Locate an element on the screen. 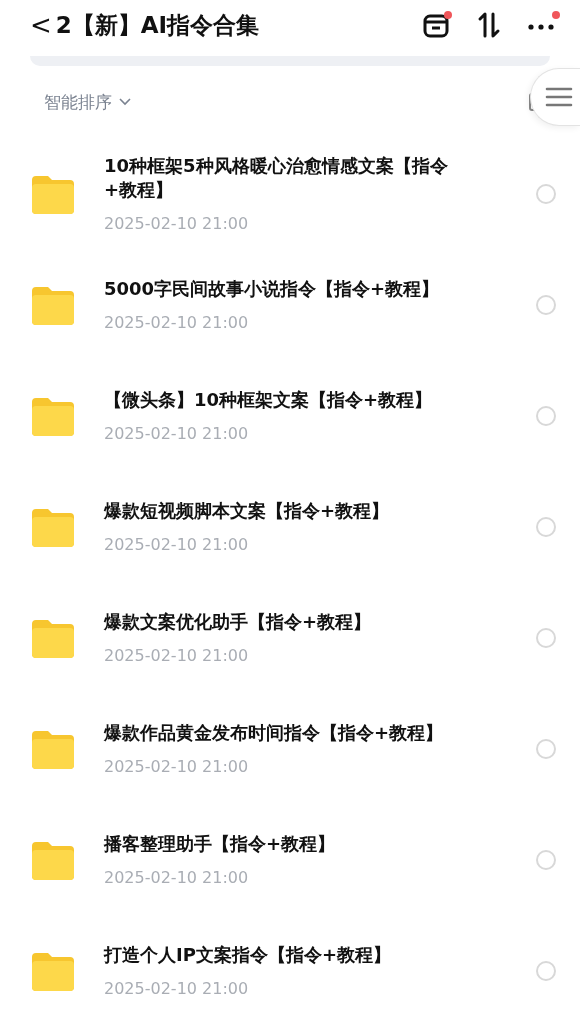  file-name: 爆款文案优化助手【指令+教程】 is located at coordinates (238, 621).